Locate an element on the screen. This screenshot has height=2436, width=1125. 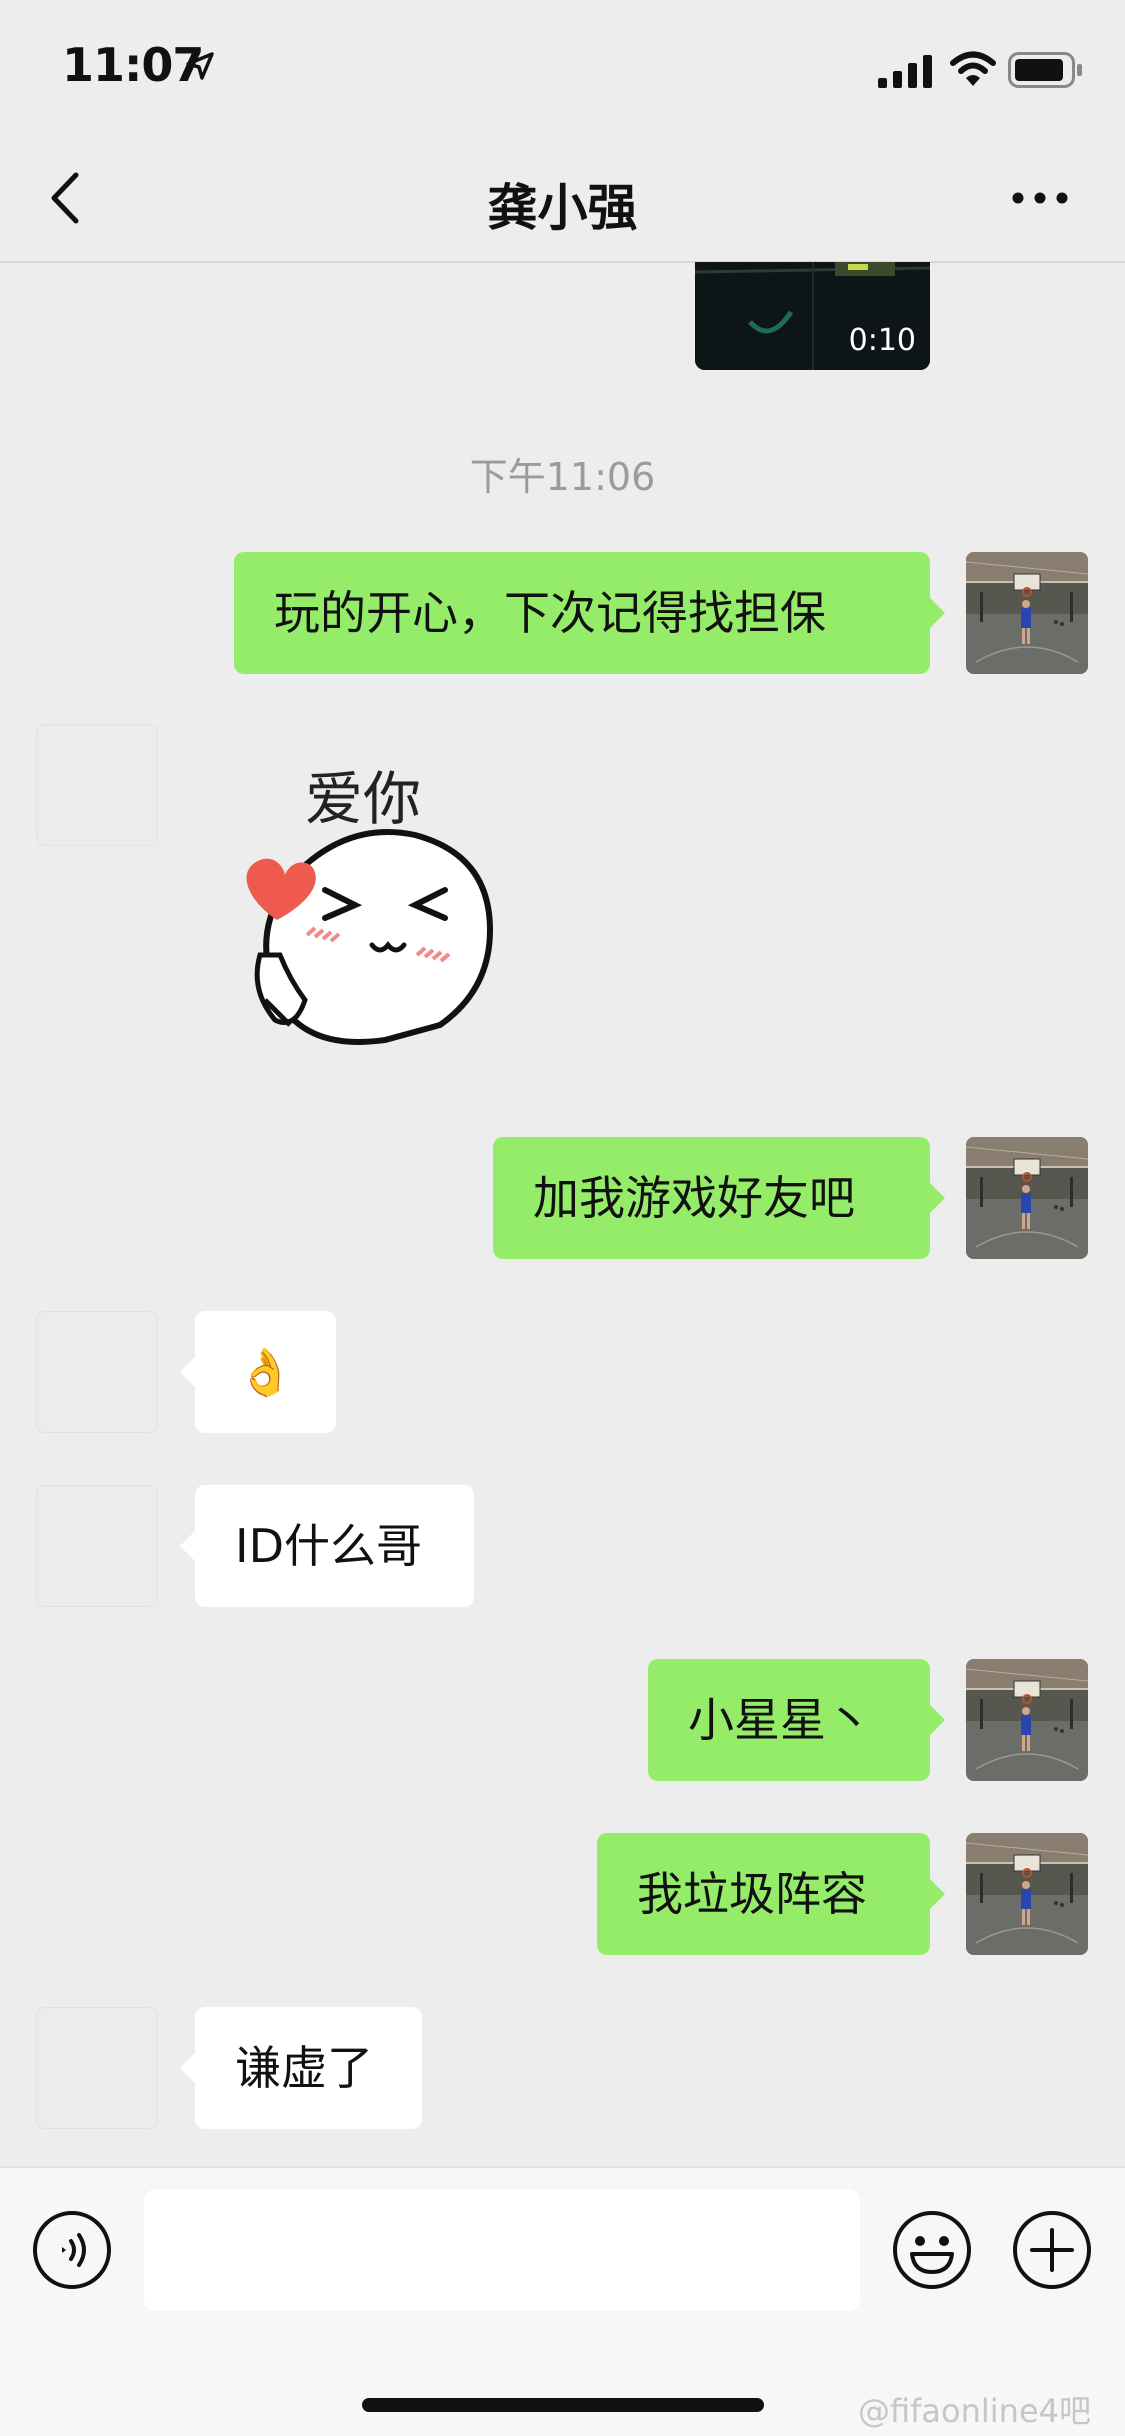
location-arrow-icon is located at coordinates (200, 66).